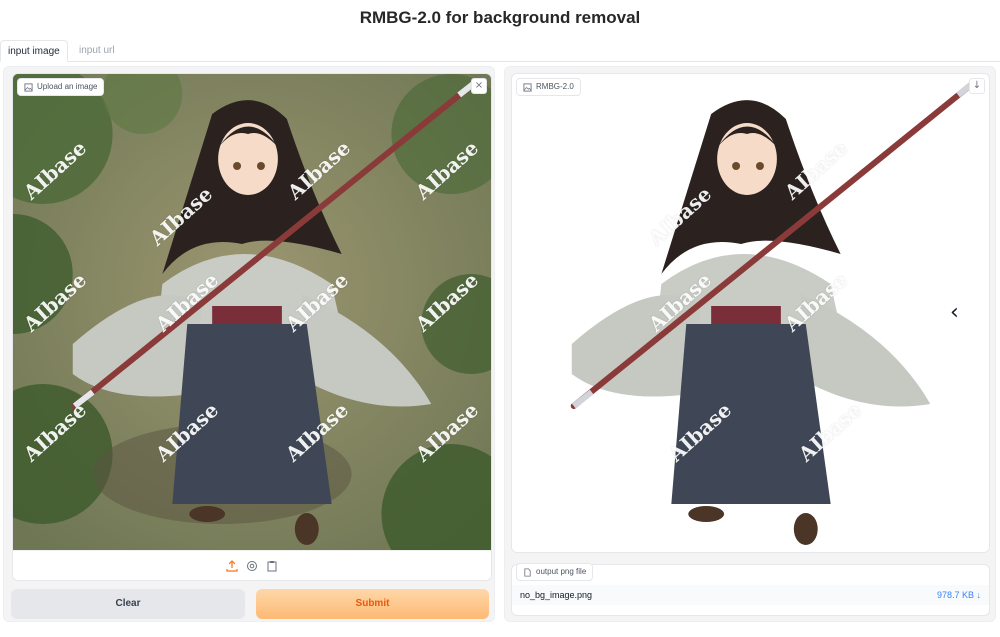  I want to click on tab-input-url: input url, so click(97, 51).